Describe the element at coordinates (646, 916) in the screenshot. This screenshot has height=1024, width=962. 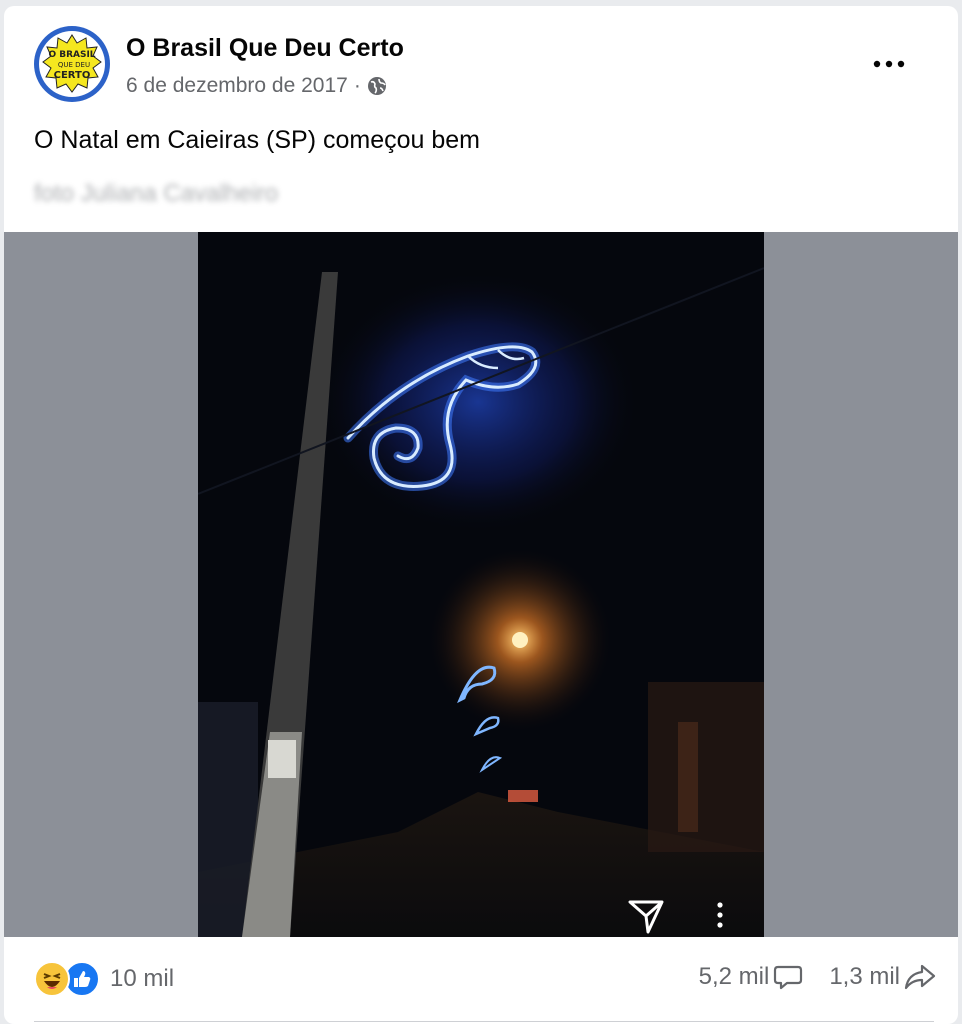
I see `send-icon` at that location.